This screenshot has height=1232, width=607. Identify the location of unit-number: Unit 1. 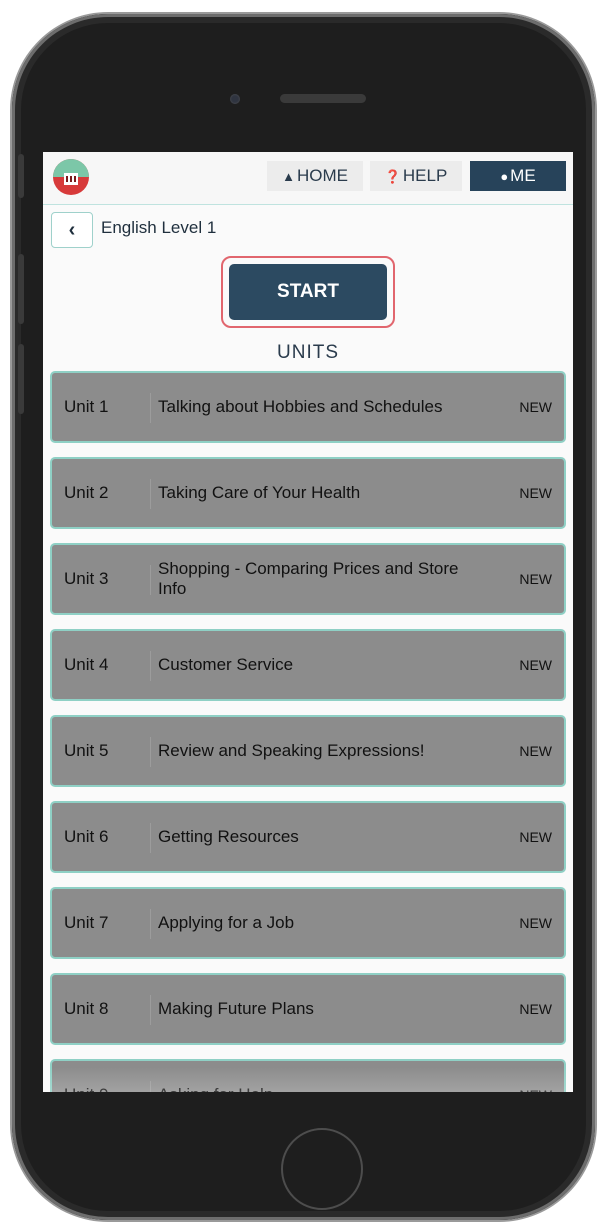
(86, 406).